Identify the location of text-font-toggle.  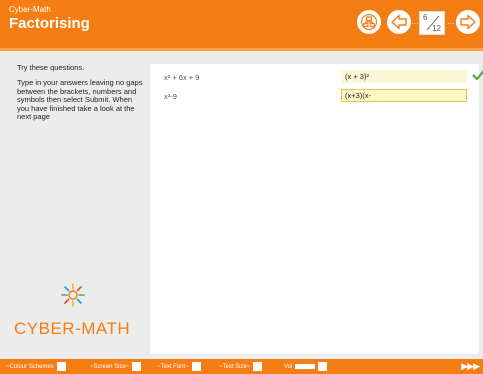
(196, 366).